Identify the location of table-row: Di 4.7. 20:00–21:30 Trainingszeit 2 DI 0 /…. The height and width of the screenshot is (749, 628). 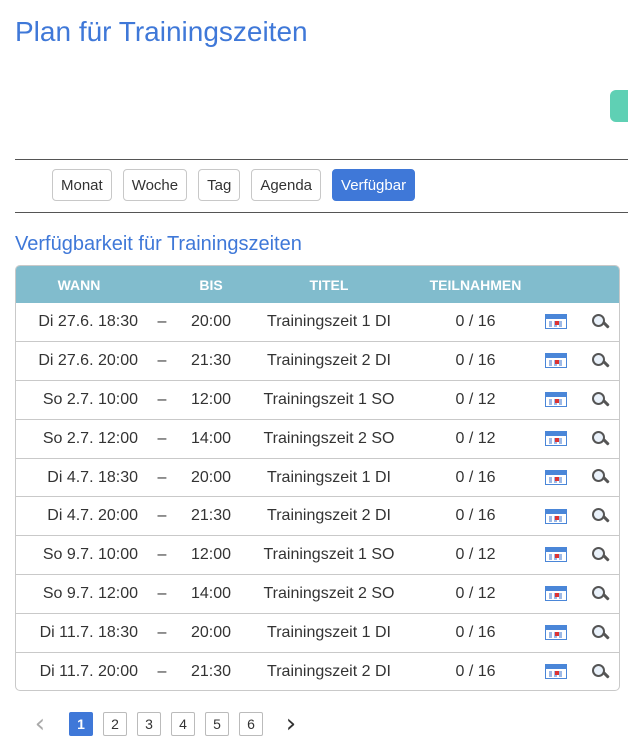
(317, 516).